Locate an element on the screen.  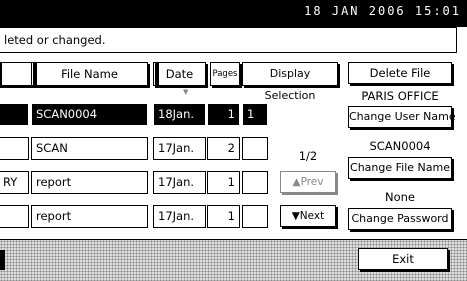
prev-page-button: ▲Prev is located at coordinates (308, 182).